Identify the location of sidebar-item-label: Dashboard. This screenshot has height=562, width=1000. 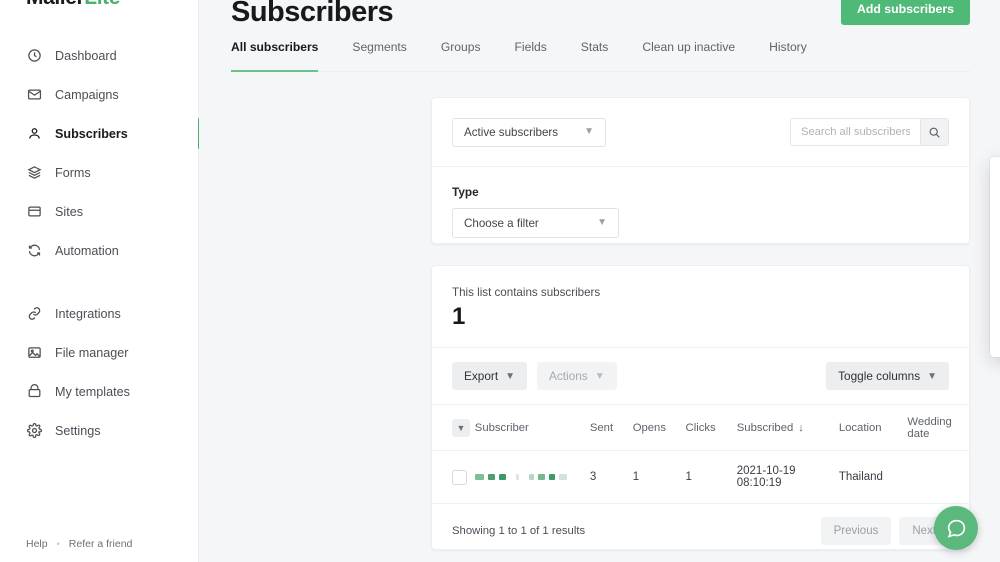
(86, 55).